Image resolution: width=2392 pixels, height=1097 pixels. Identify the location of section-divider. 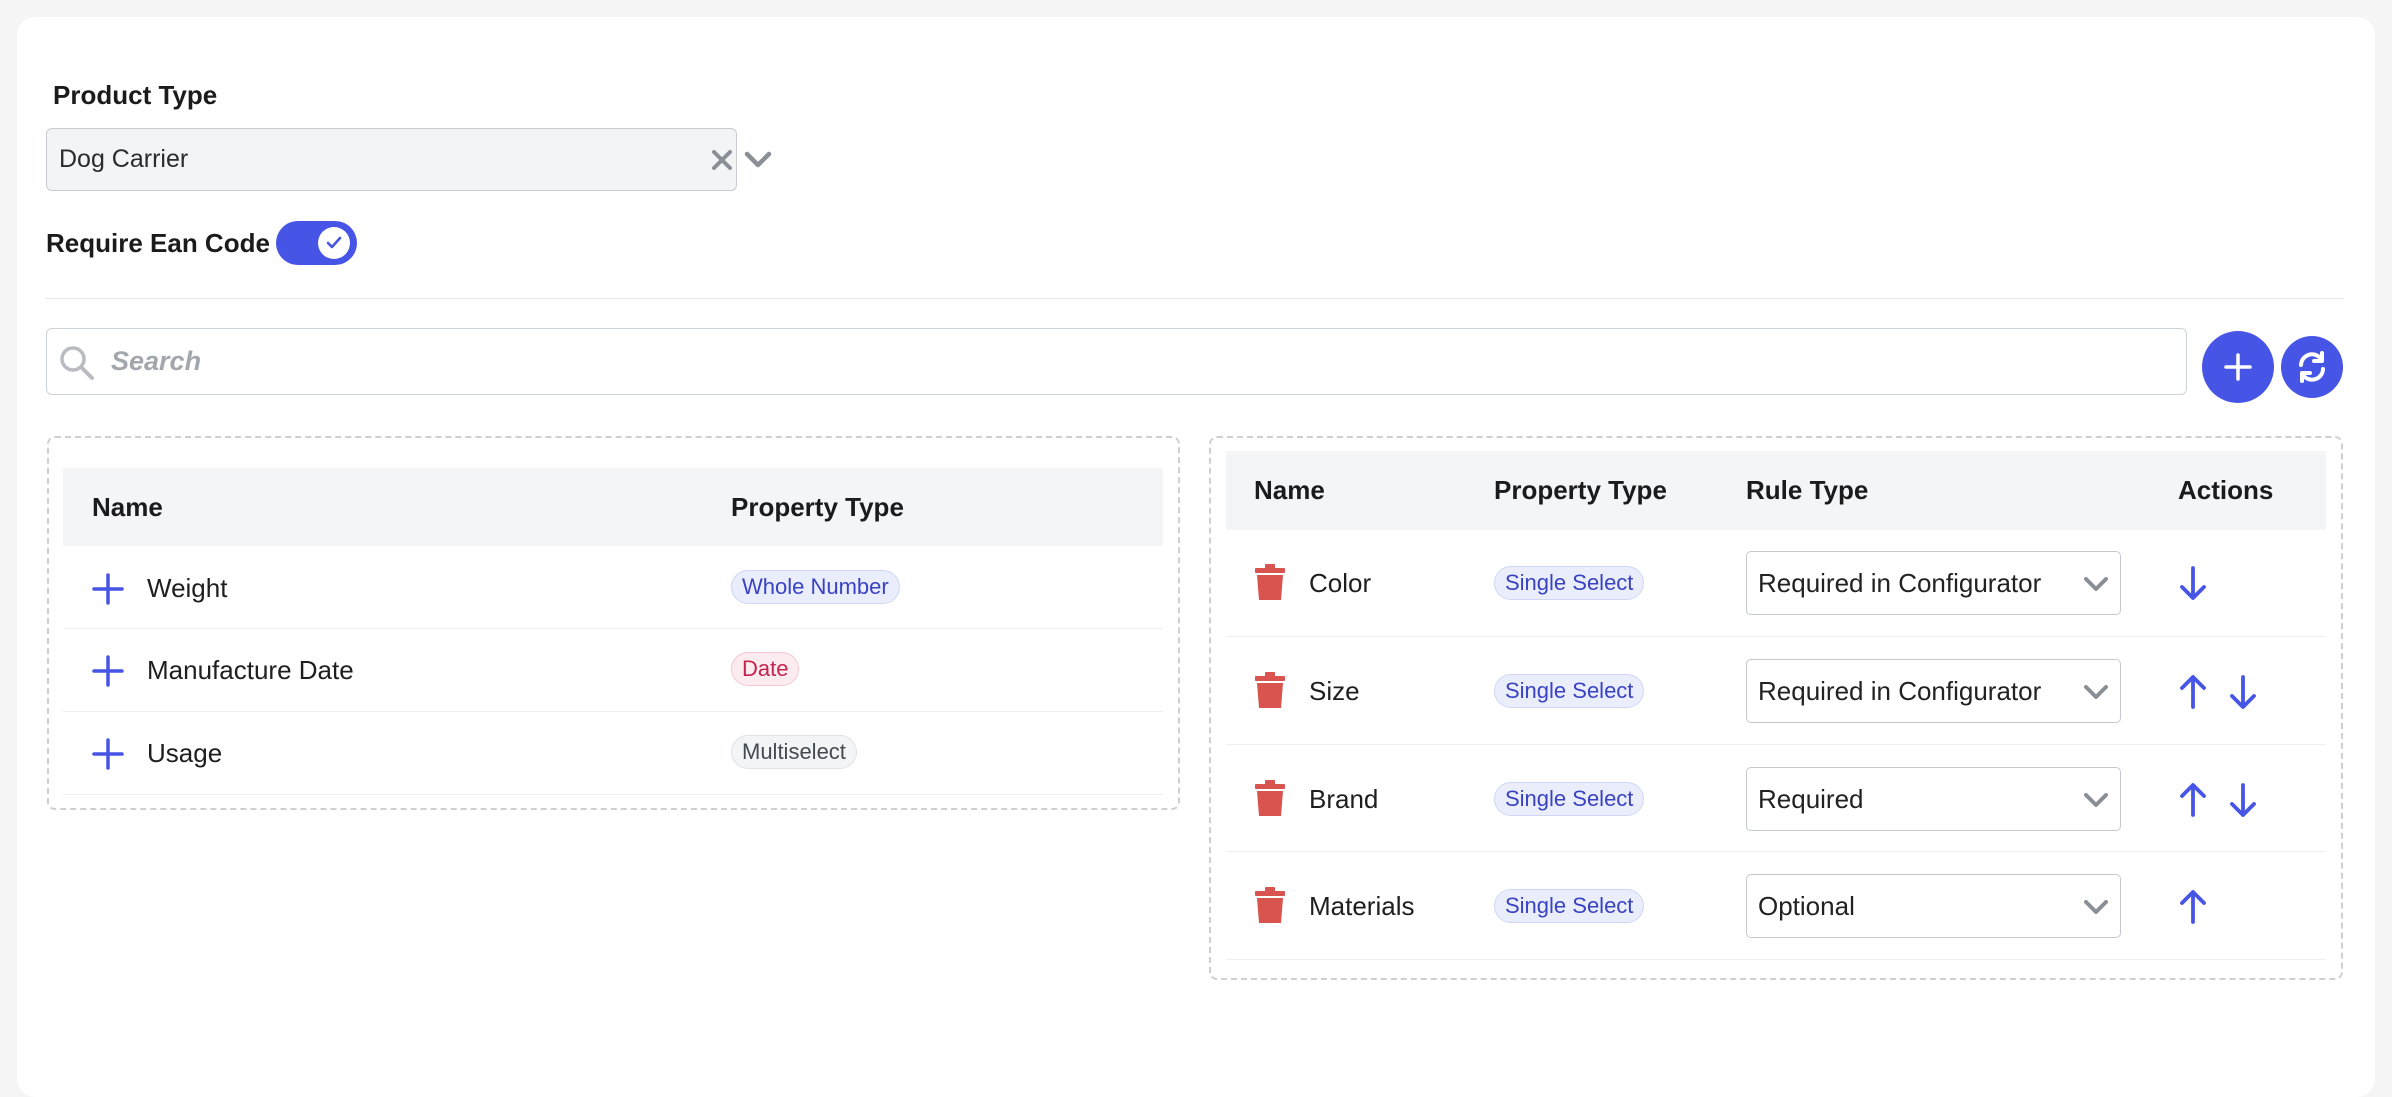
(1195, 298).